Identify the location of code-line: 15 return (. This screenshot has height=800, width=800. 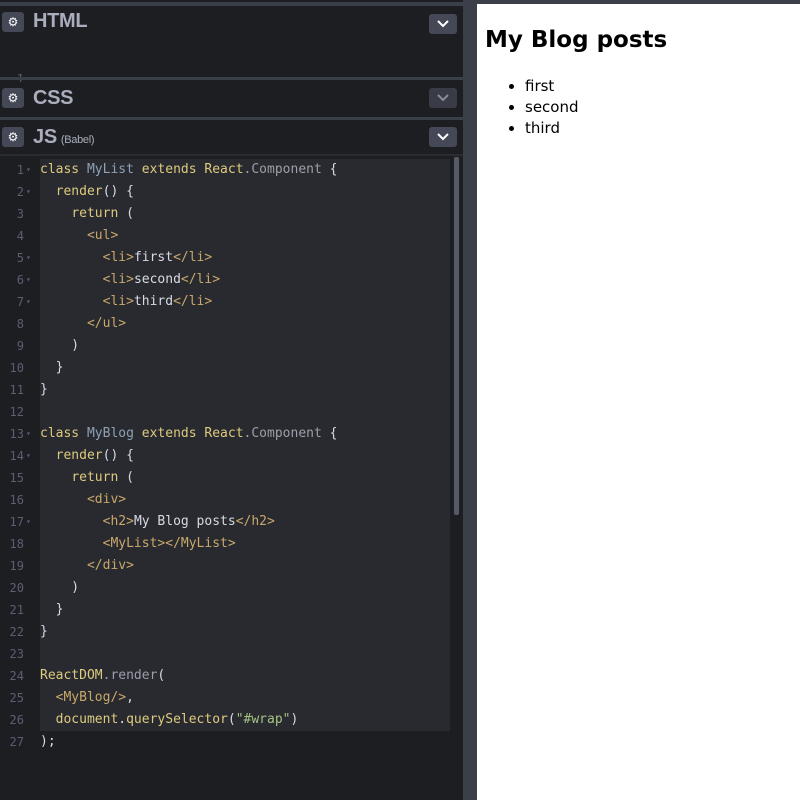
(231, 478).